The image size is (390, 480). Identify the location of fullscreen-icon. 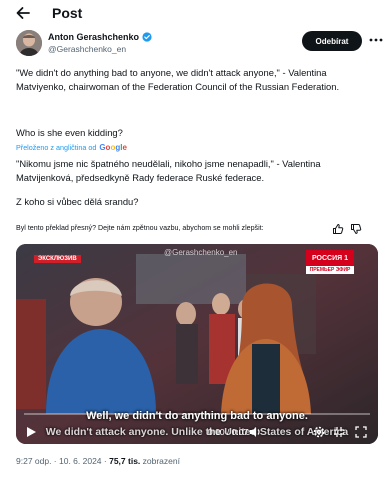
(361, 432).